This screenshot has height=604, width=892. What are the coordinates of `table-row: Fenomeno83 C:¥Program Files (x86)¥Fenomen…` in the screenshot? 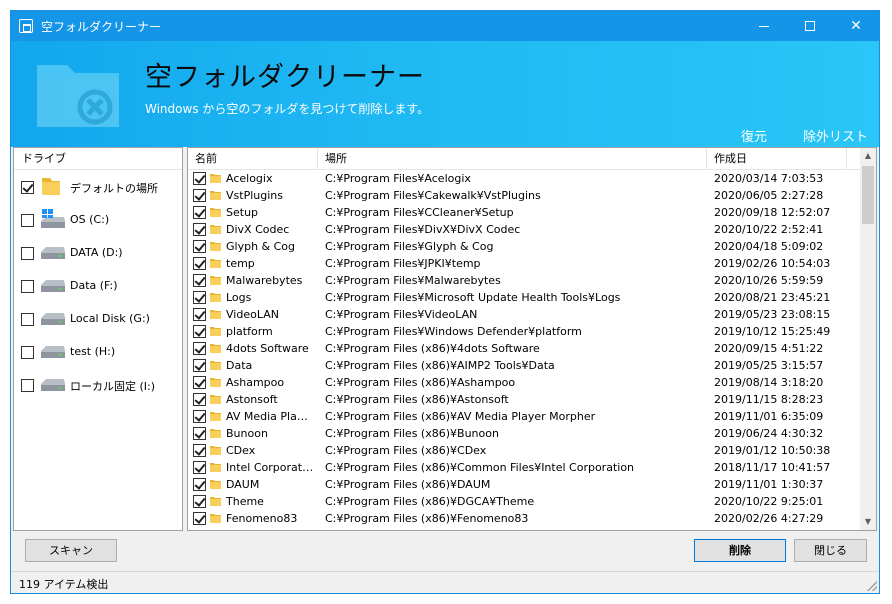 It's located at (524, 518).